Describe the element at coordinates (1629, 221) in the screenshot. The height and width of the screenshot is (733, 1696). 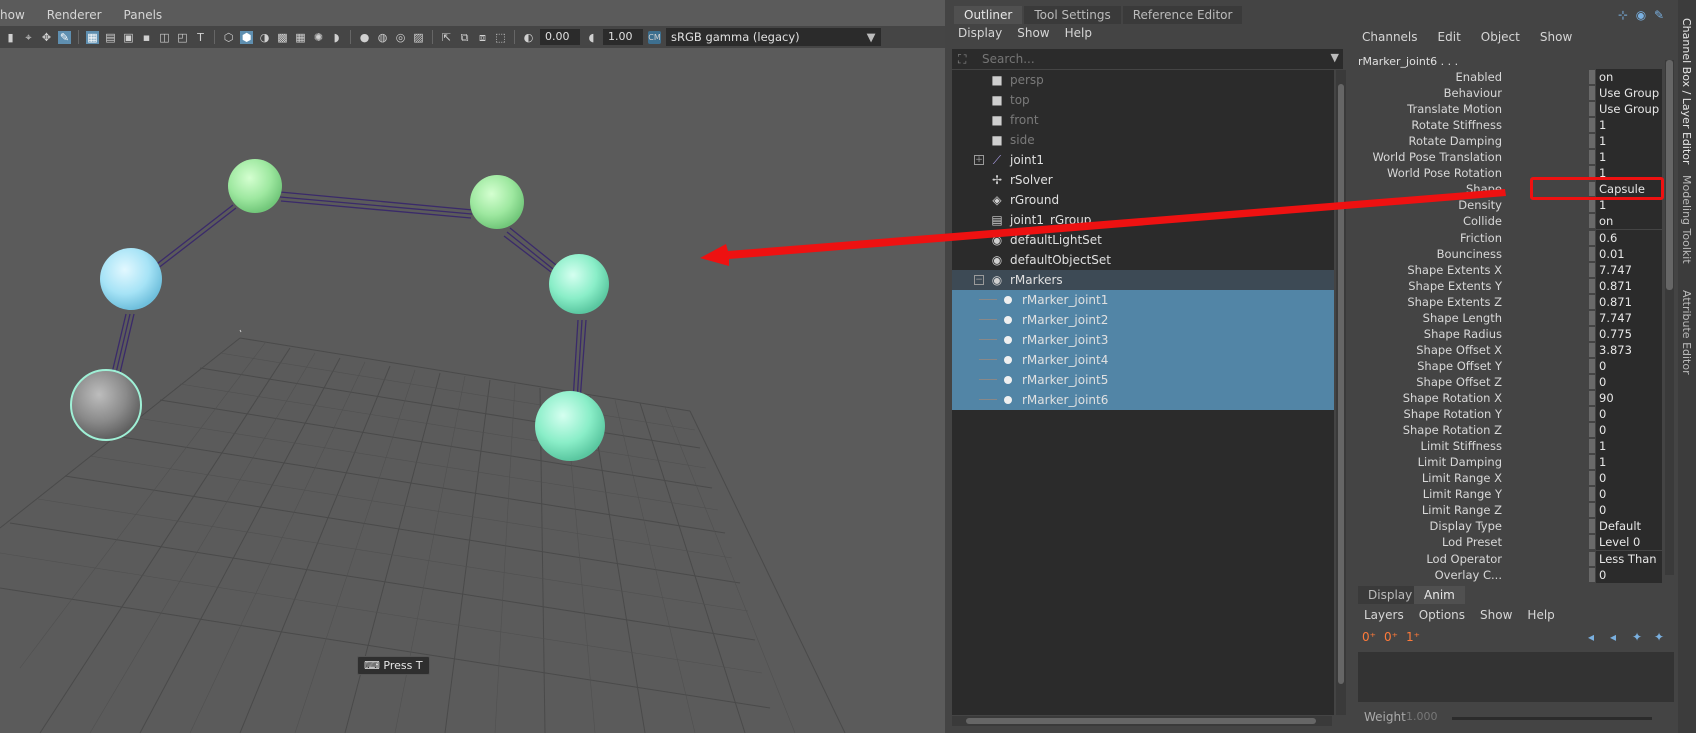
I see `channel-value-field: on` at that location.